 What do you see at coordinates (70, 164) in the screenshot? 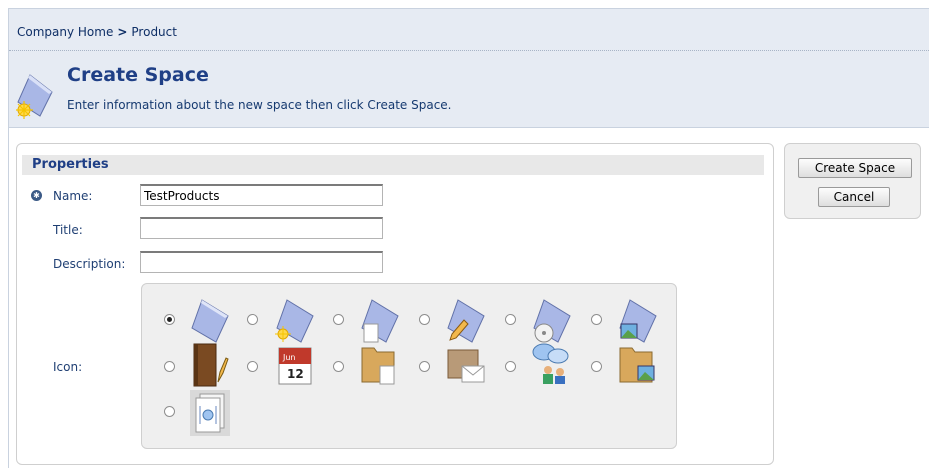
I see `properties-label: Properties` at bounding box center [70, 164].